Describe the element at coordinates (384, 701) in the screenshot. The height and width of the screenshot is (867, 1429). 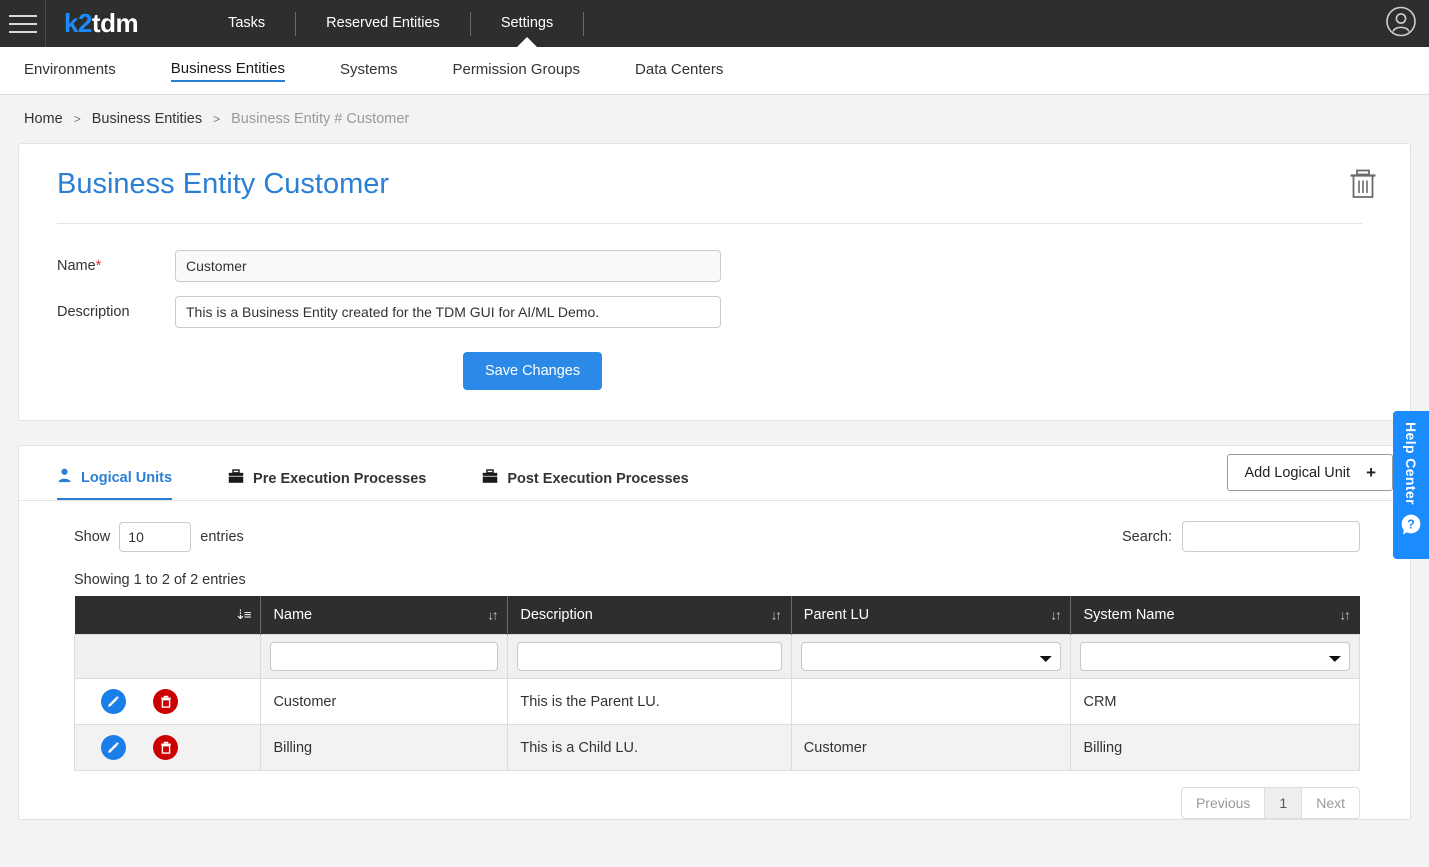
I see `cell-name: Customer` at that location.